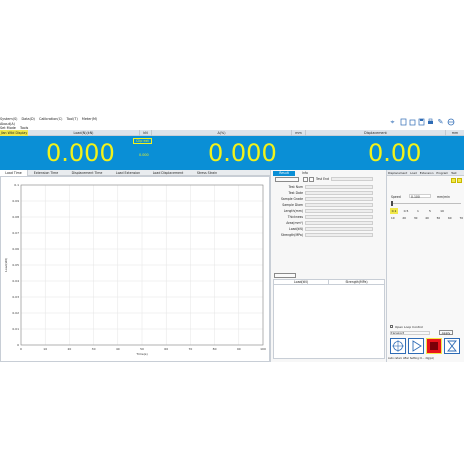 This screenshot has height=464, width=464. What do you see at coordinates (356, 282) in the screenshot?
I see `table-header-strength: Strength(MPa)` at bounding box center [356, 282].